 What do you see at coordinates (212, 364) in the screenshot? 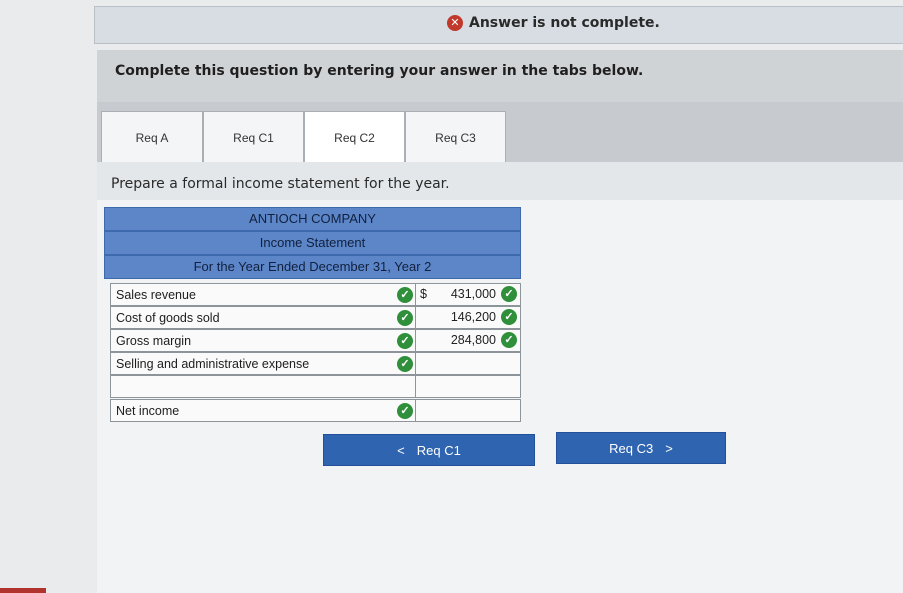
I see `row-label: Selling and administrative expense` at bounding box center [212, 364].